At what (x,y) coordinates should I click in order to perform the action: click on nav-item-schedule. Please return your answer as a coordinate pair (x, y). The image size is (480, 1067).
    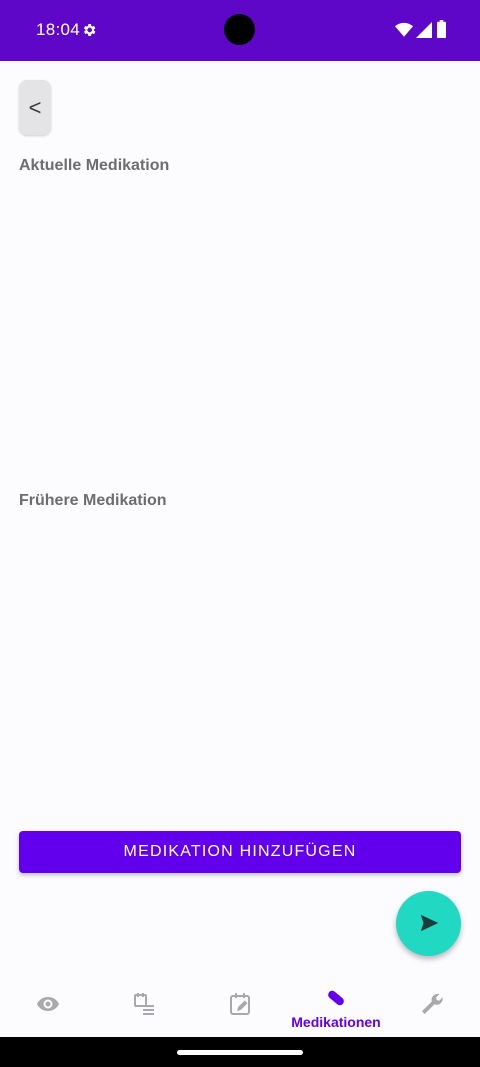
    Looking at the image, I should click on (144, 1006).